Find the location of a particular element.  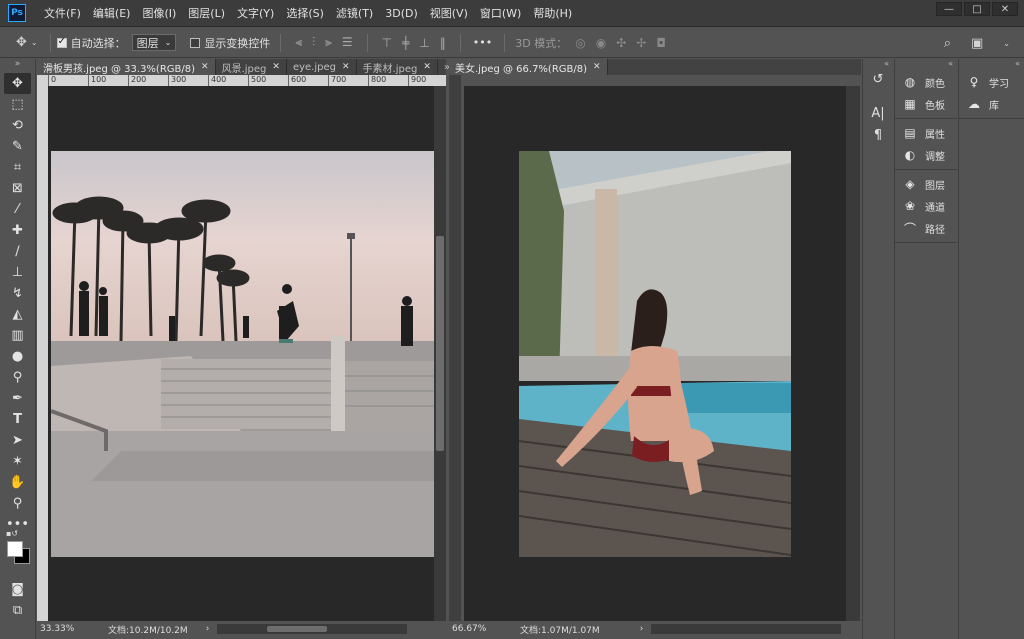

ruler-tick: 500 is located at coordinates (268, 80).